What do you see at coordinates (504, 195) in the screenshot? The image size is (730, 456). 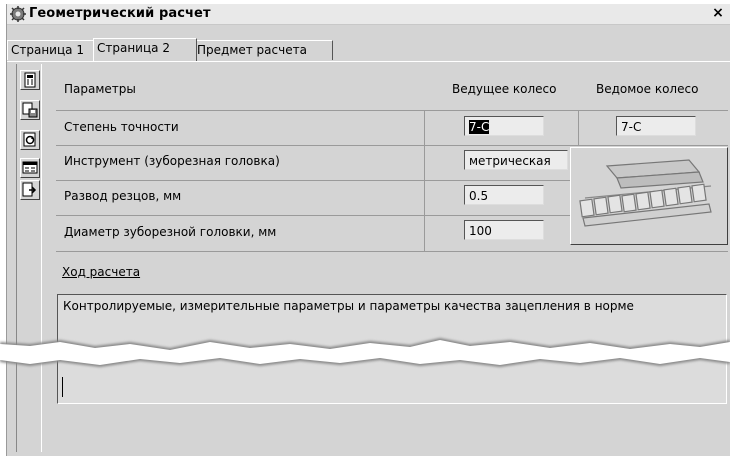 I see `cutter-spread-field: 0.5` at bounding box center [504, 195].